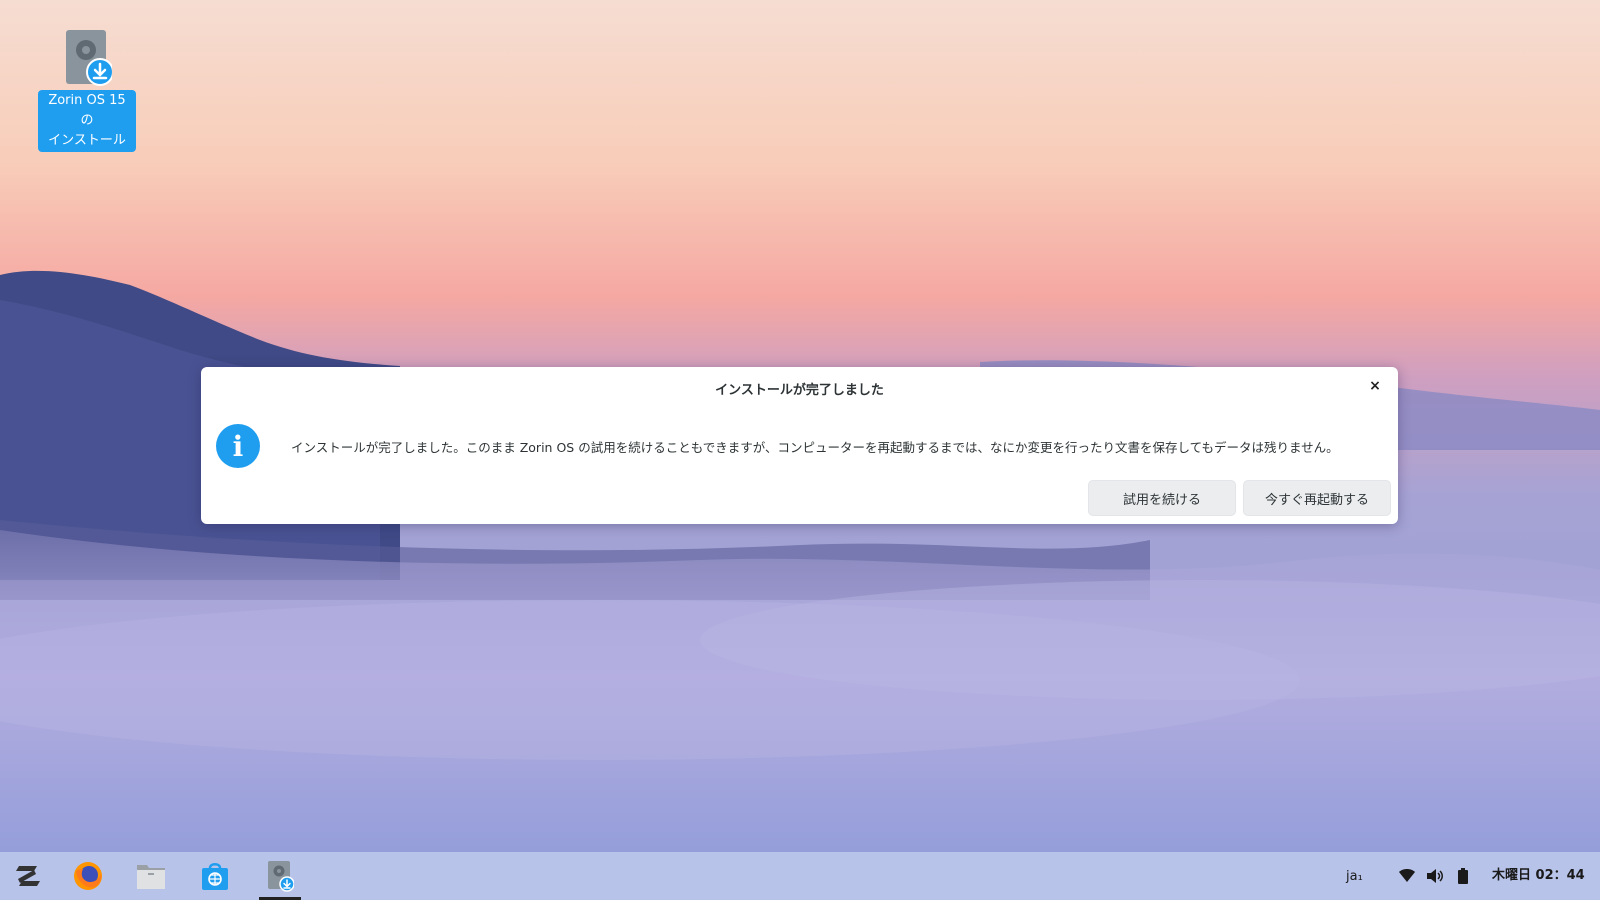 The height and width of the screenshot is (900, 1600). What do you see at coordinates (28, 876) in the screenshot?
I see `zorin-menu-icon` at bounding box center [28, 876].